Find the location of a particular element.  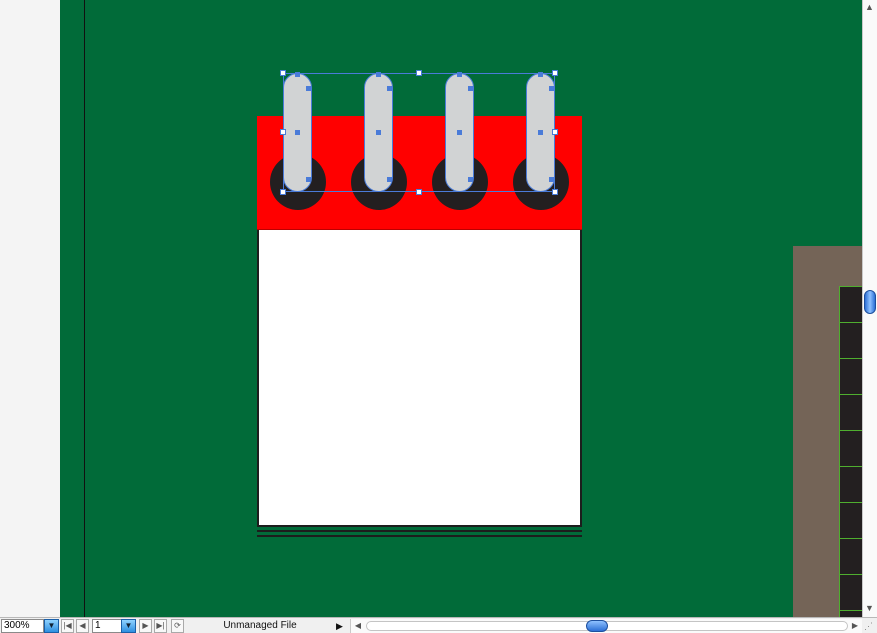

zoom-dropdown-icon: ▼ is located at coordinates (51, 626).